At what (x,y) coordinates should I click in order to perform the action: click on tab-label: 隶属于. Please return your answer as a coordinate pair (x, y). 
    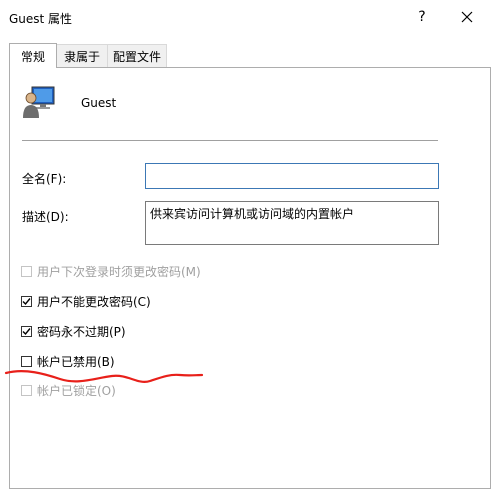
    Looking at the image, I should click on (81, 56).